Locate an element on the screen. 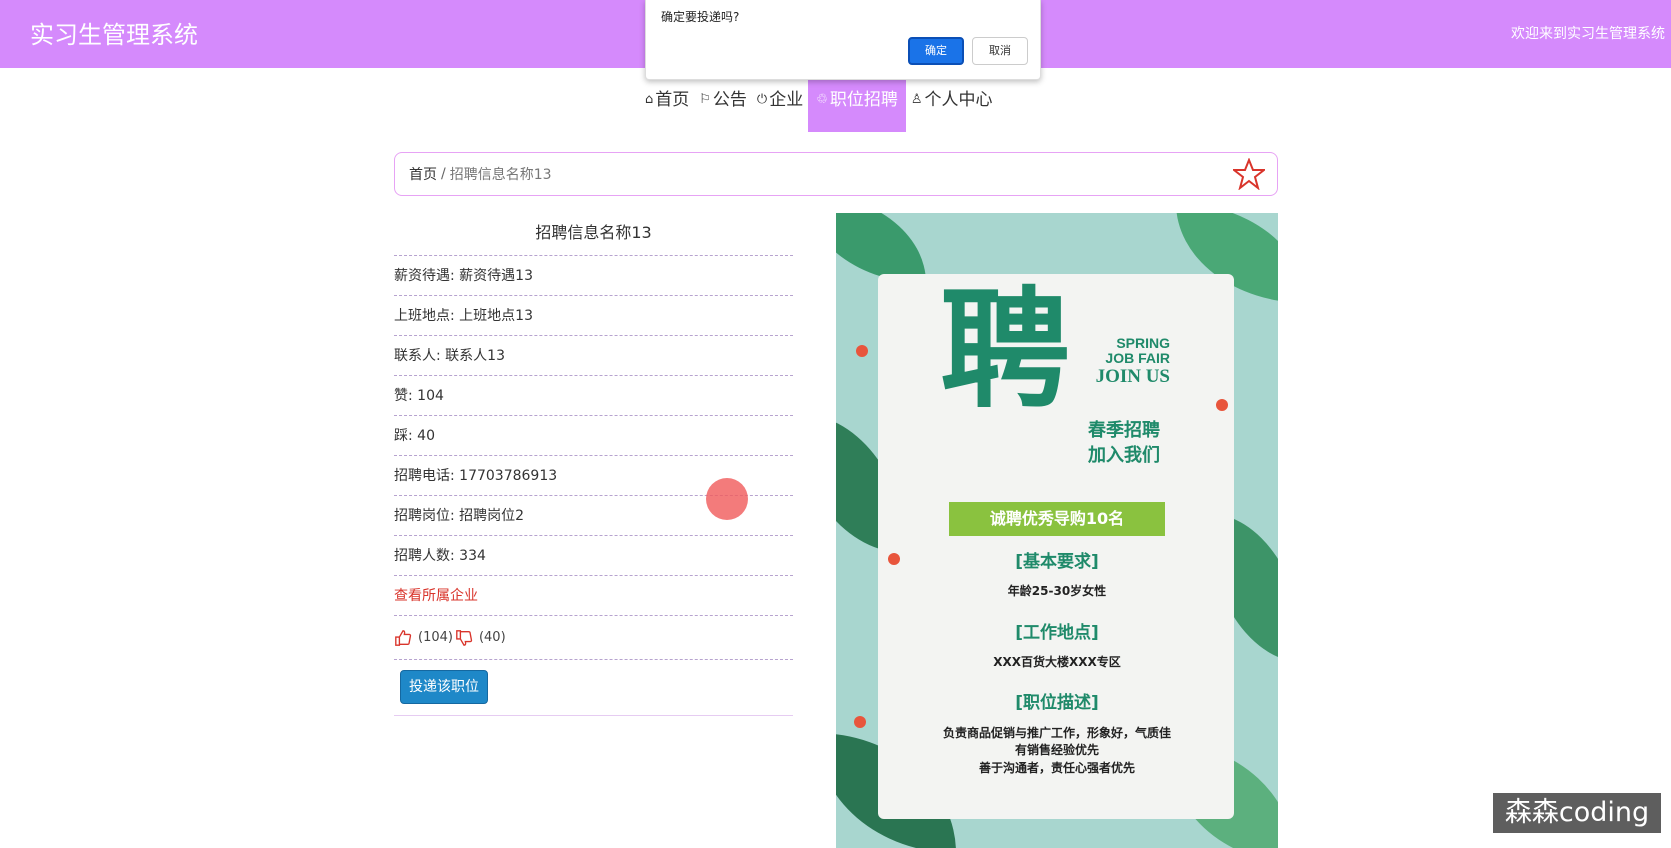 The height and width of the screenshot is (848, 1671). thumbs-up-icon is located at coordinates (403, 638).